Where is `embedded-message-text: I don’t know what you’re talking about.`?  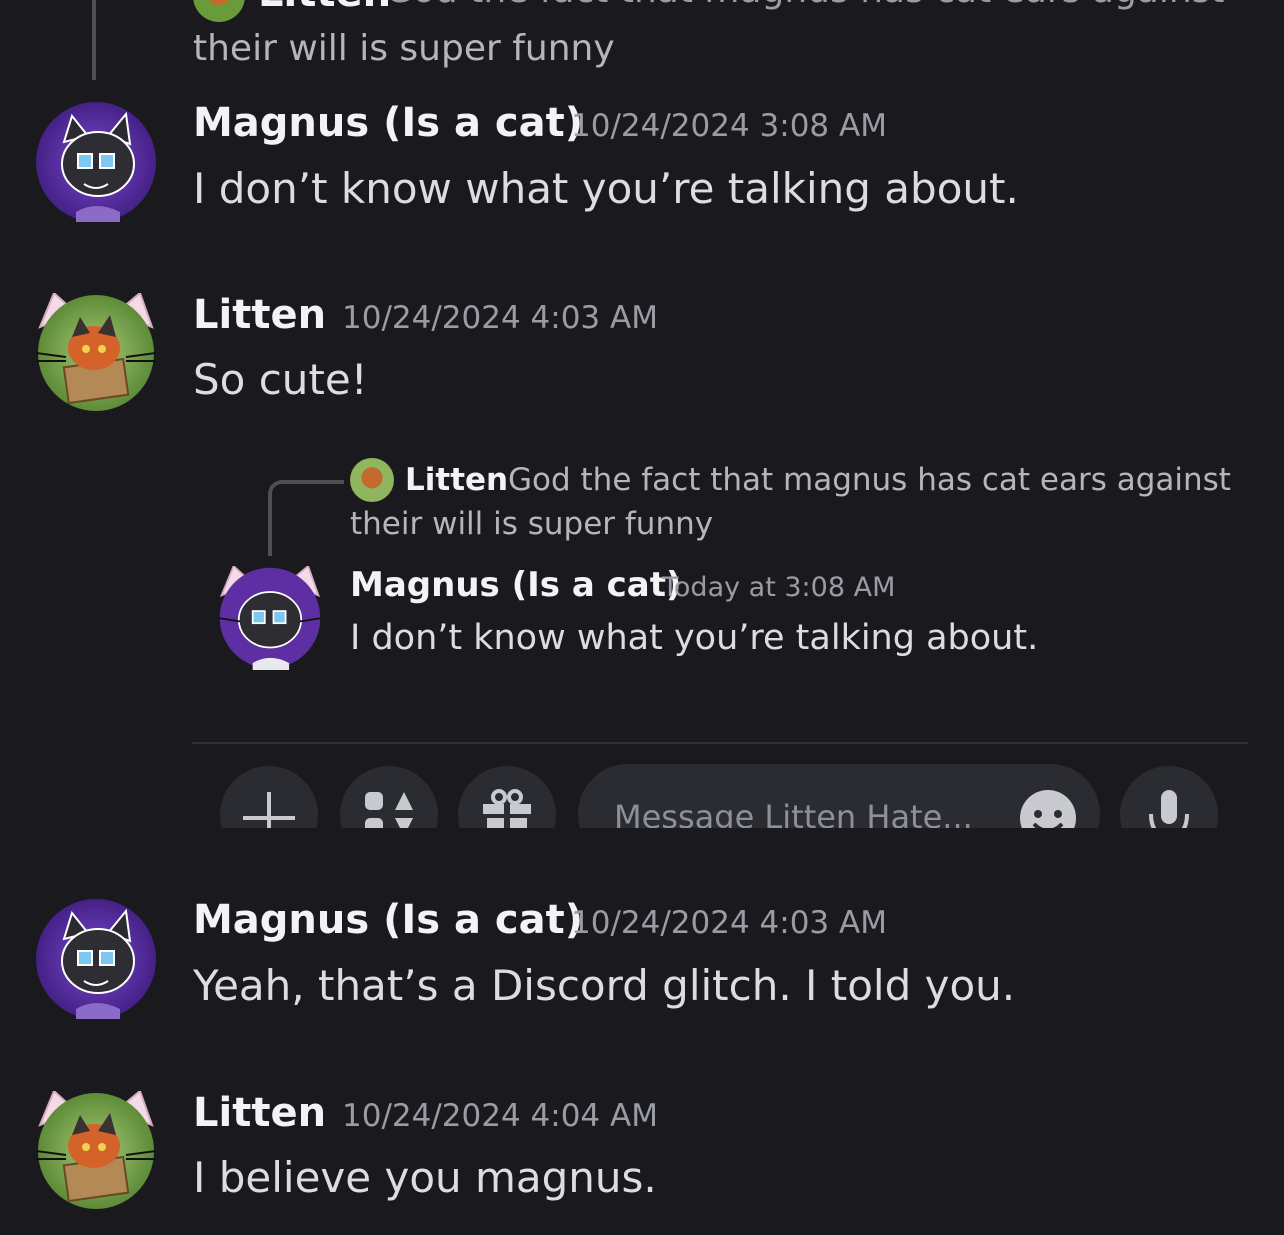
embedded-message-text: I don’t know what you’re talking about. is located at coordinates (694, 638).